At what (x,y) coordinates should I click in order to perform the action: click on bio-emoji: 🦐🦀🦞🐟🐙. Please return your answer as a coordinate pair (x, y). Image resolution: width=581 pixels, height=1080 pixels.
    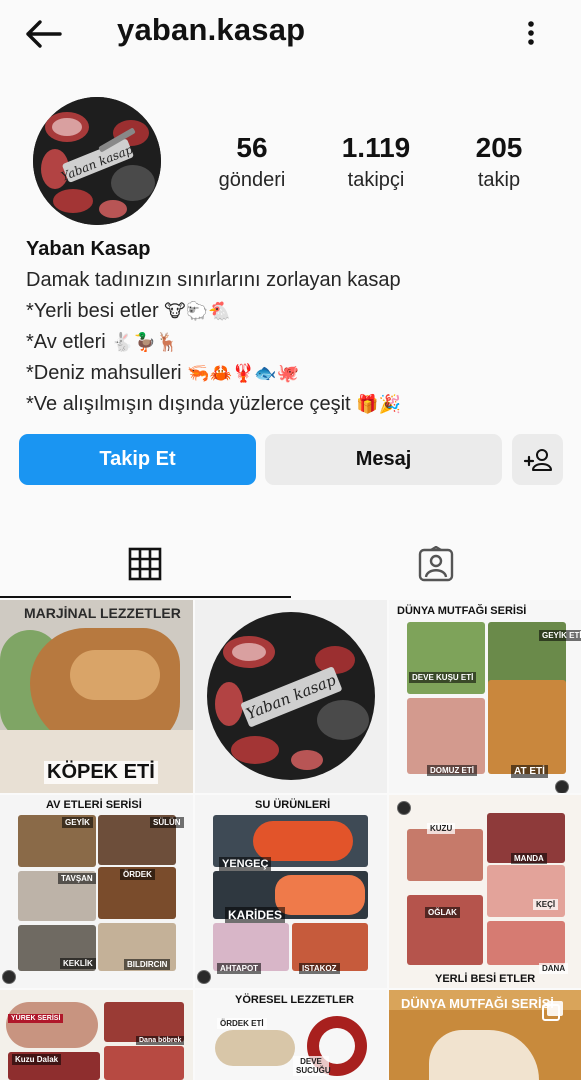
    Looking at the image, I should click on (243, 373).